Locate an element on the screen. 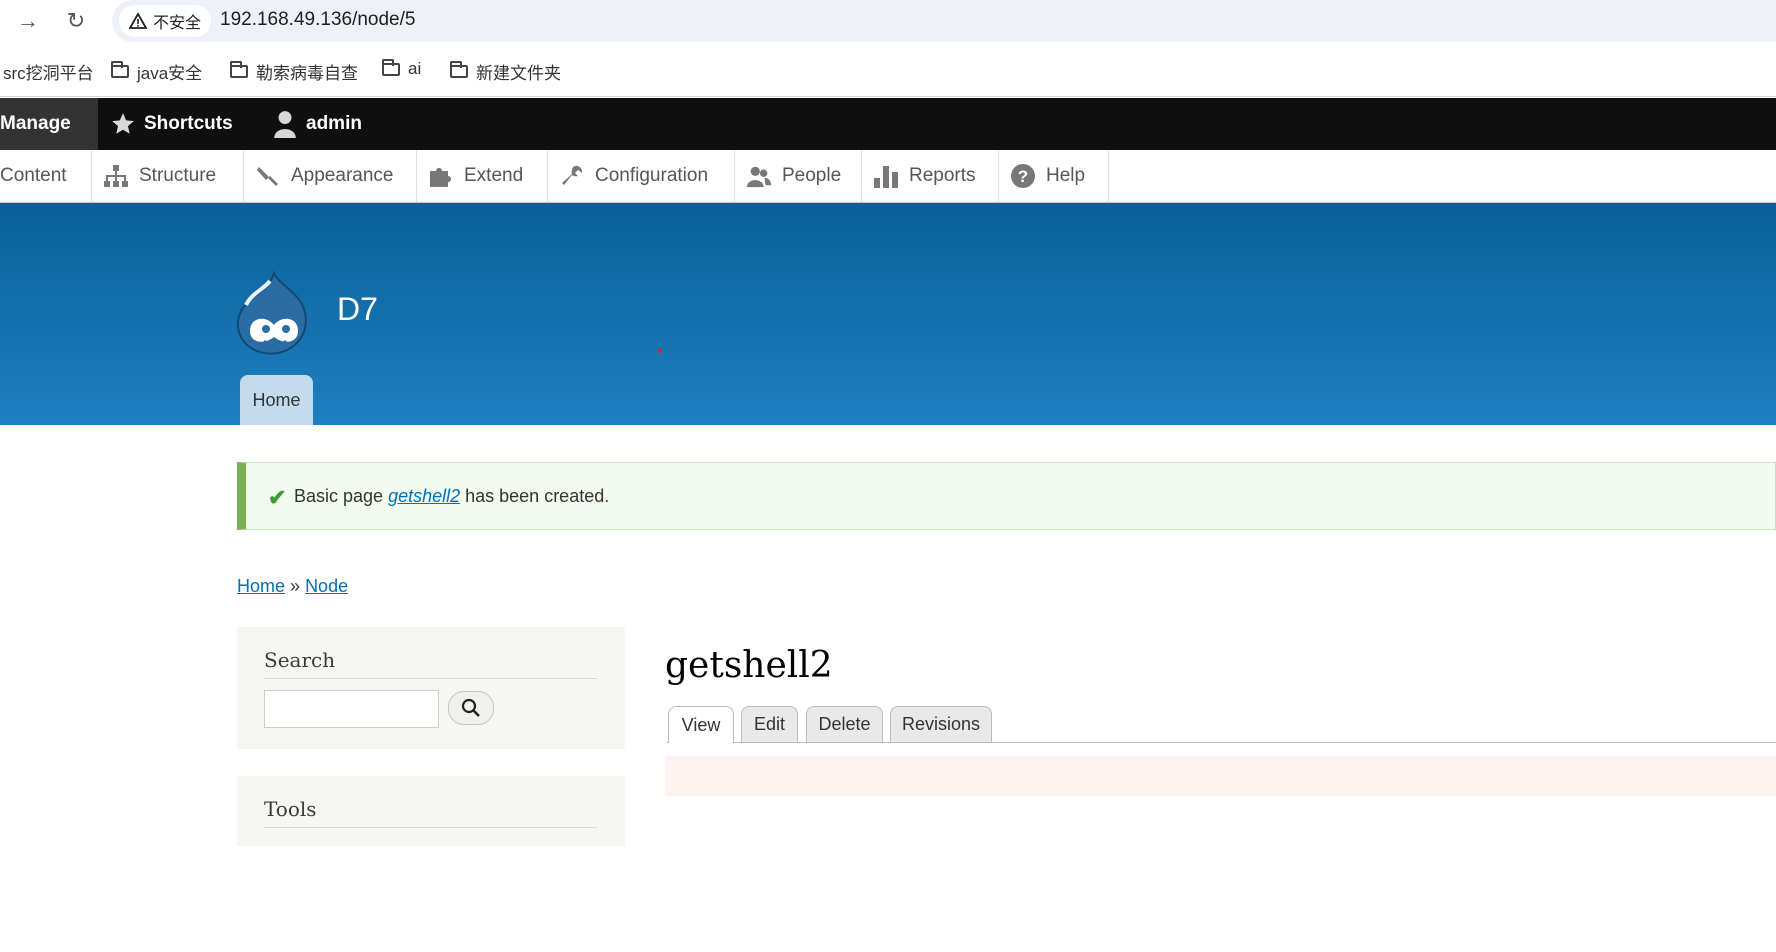 This screenshot has width=1776, height=952. reload-button: ↻ is located at coordinates (76, 21).